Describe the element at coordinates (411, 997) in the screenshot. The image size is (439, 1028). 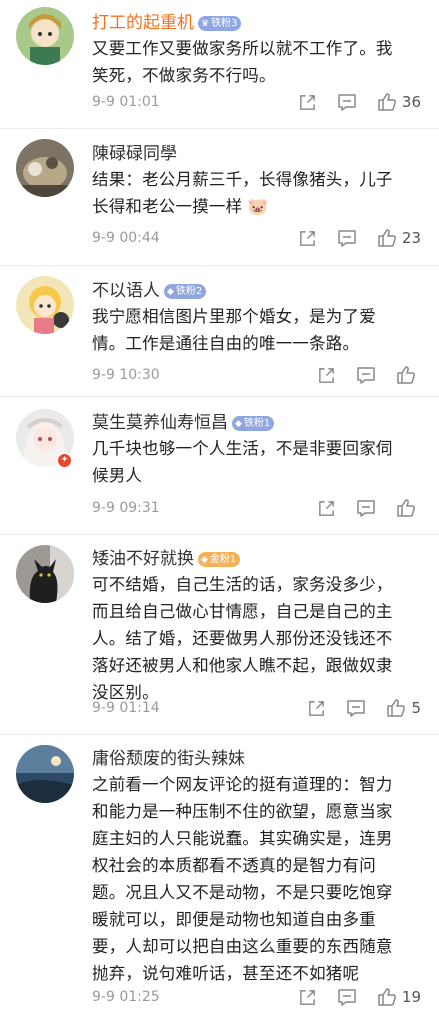
I see `like-count: 19` at that location.